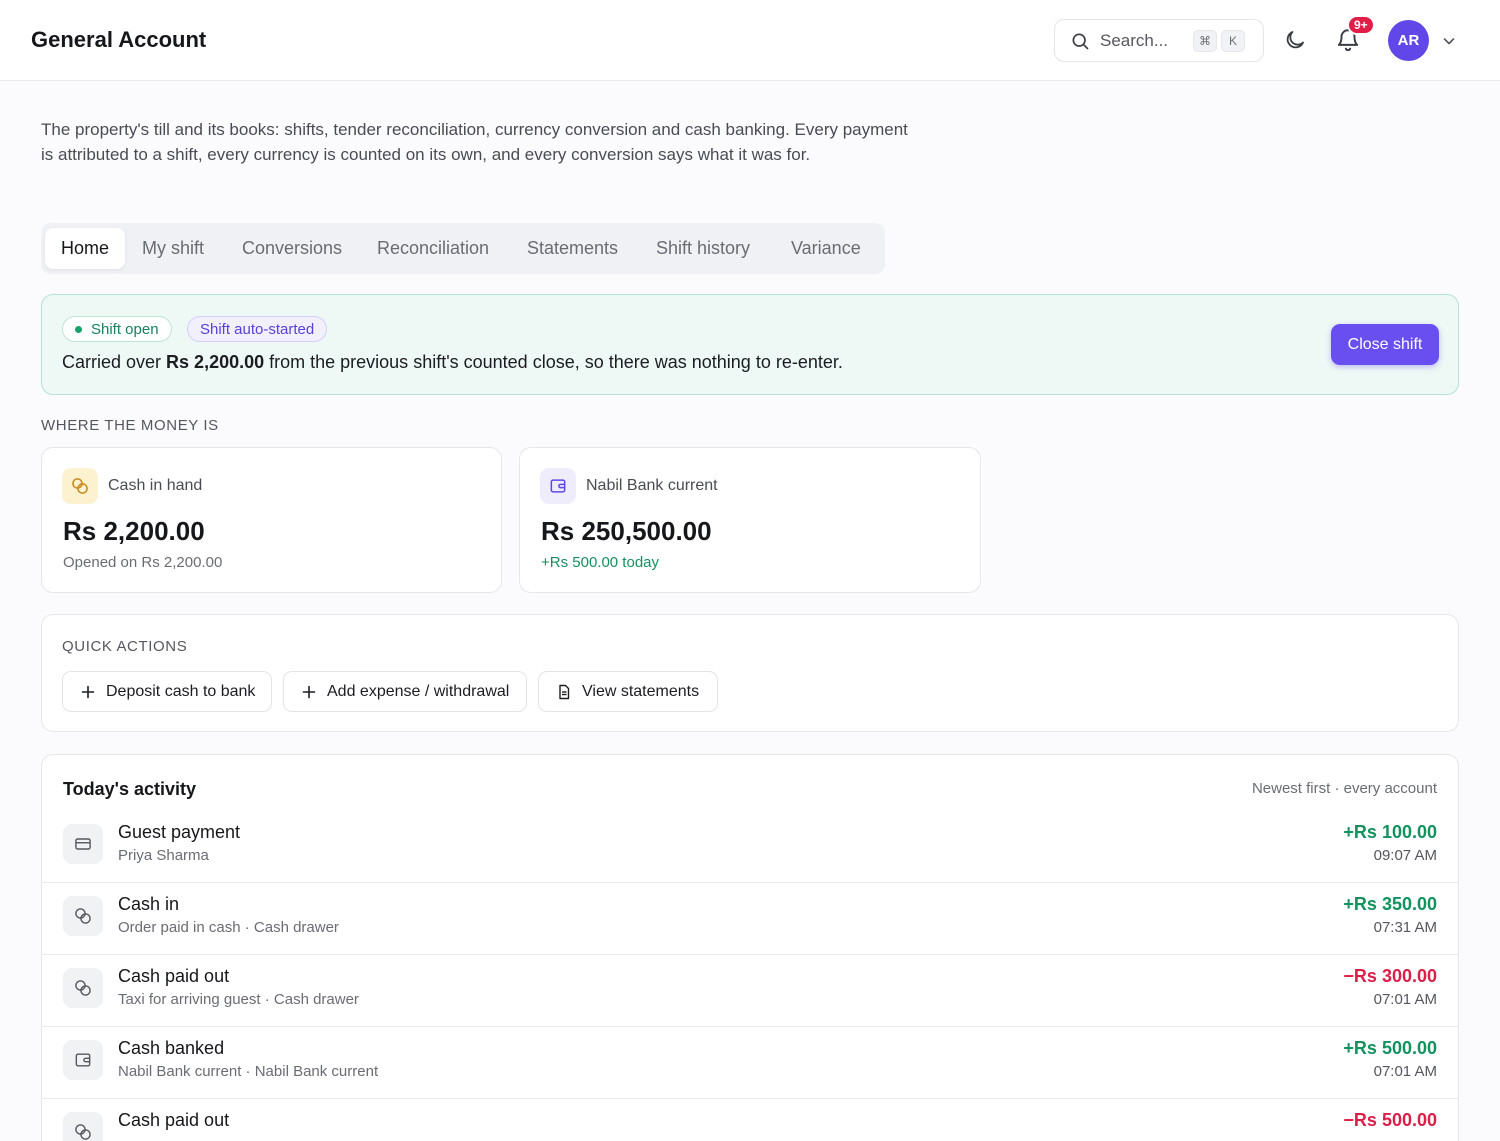  What do you see at coordinates (78, 329) in the screenshot?
I see `status-dot` at bounding box center [78, 329].